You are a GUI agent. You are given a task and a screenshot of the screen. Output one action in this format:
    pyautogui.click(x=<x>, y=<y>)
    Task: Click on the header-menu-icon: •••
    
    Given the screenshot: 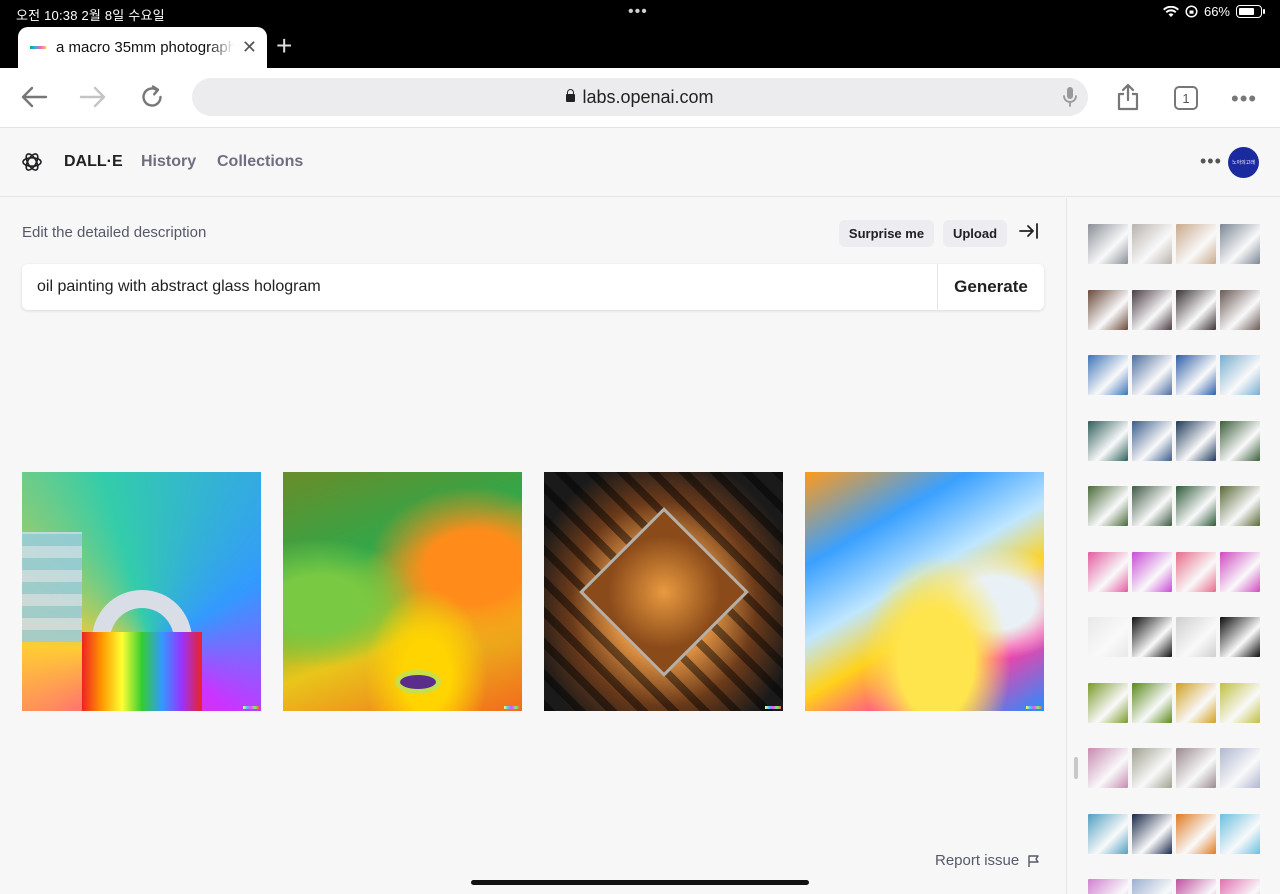 What is the action you would take?
    pyautogui.click(x=1211, y=161)
    